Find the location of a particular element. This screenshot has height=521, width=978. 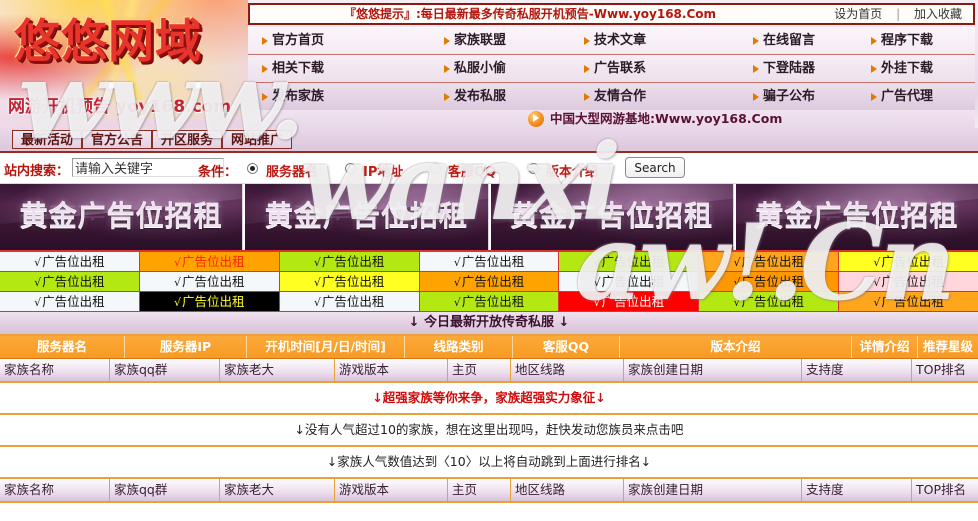

tab-site-promotion: 网站推广 is located at coordinates (257, 139).